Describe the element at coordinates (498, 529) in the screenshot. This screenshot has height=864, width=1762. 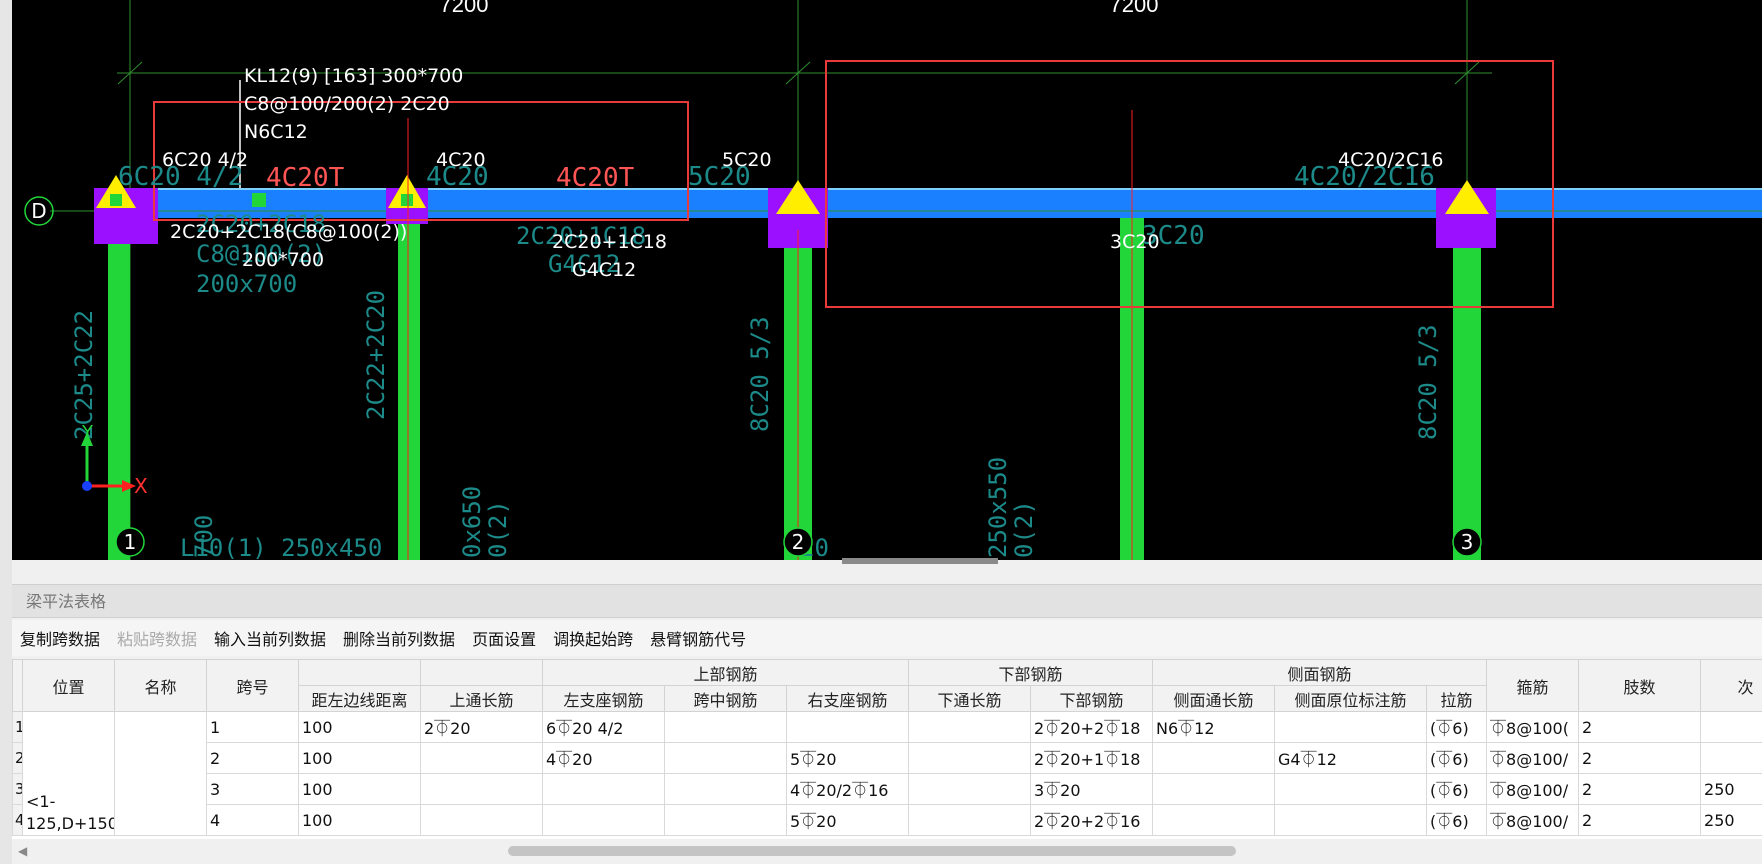
I see `ghost-text: 0(2)` at that location.